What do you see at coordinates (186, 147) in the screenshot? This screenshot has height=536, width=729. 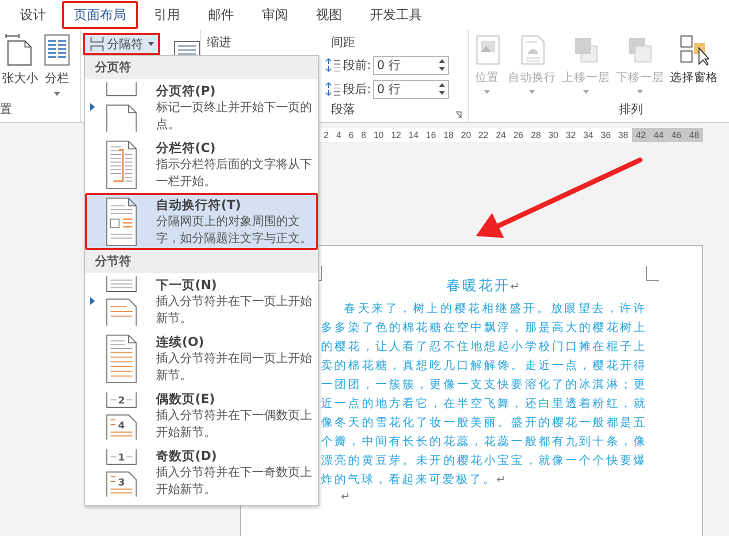 I see `menu-item-title: 分栏符(C)` at bounding box center [186, 147].